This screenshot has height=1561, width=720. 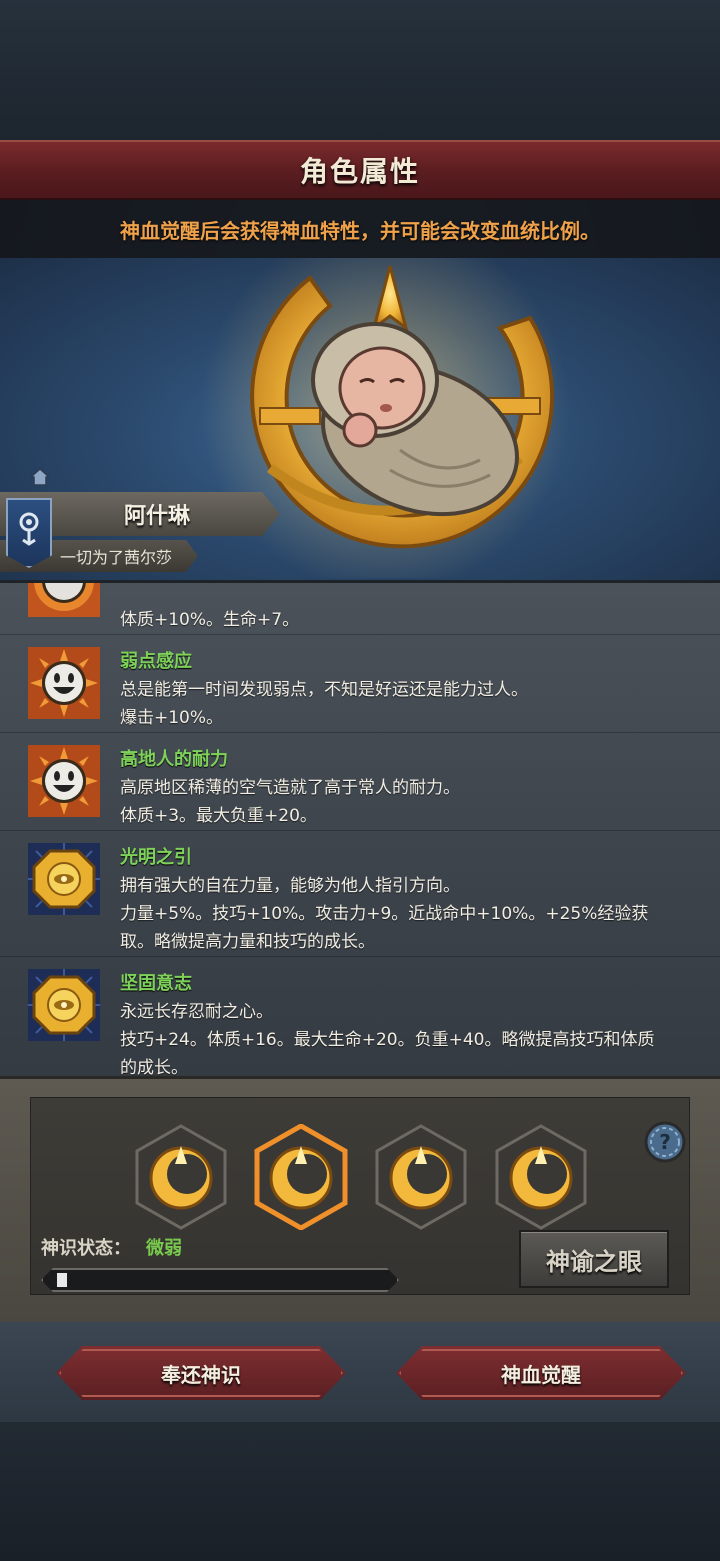 What do you see at coordinates (360, 609) in the screenshot?
I see `list-item: 体质+10%。生命+7。` at bounding box center [360, 609].